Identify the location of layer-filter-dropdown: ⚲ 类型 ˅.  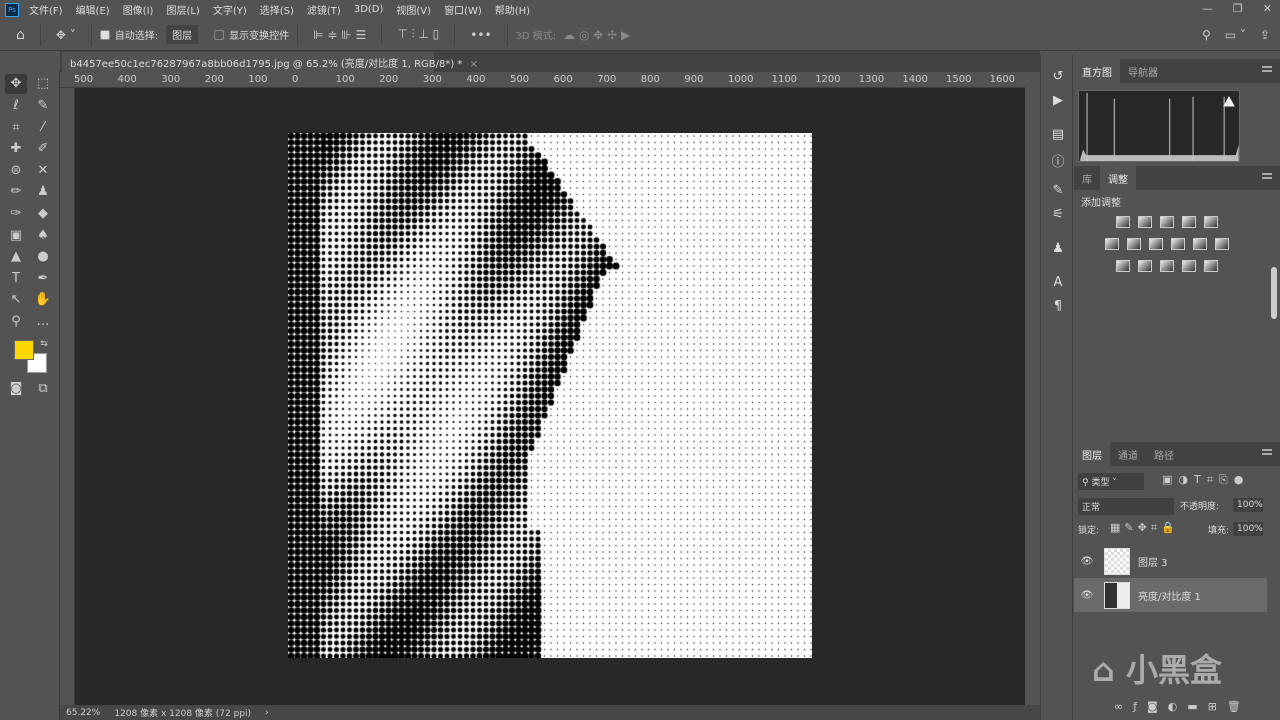
(1111, 481).